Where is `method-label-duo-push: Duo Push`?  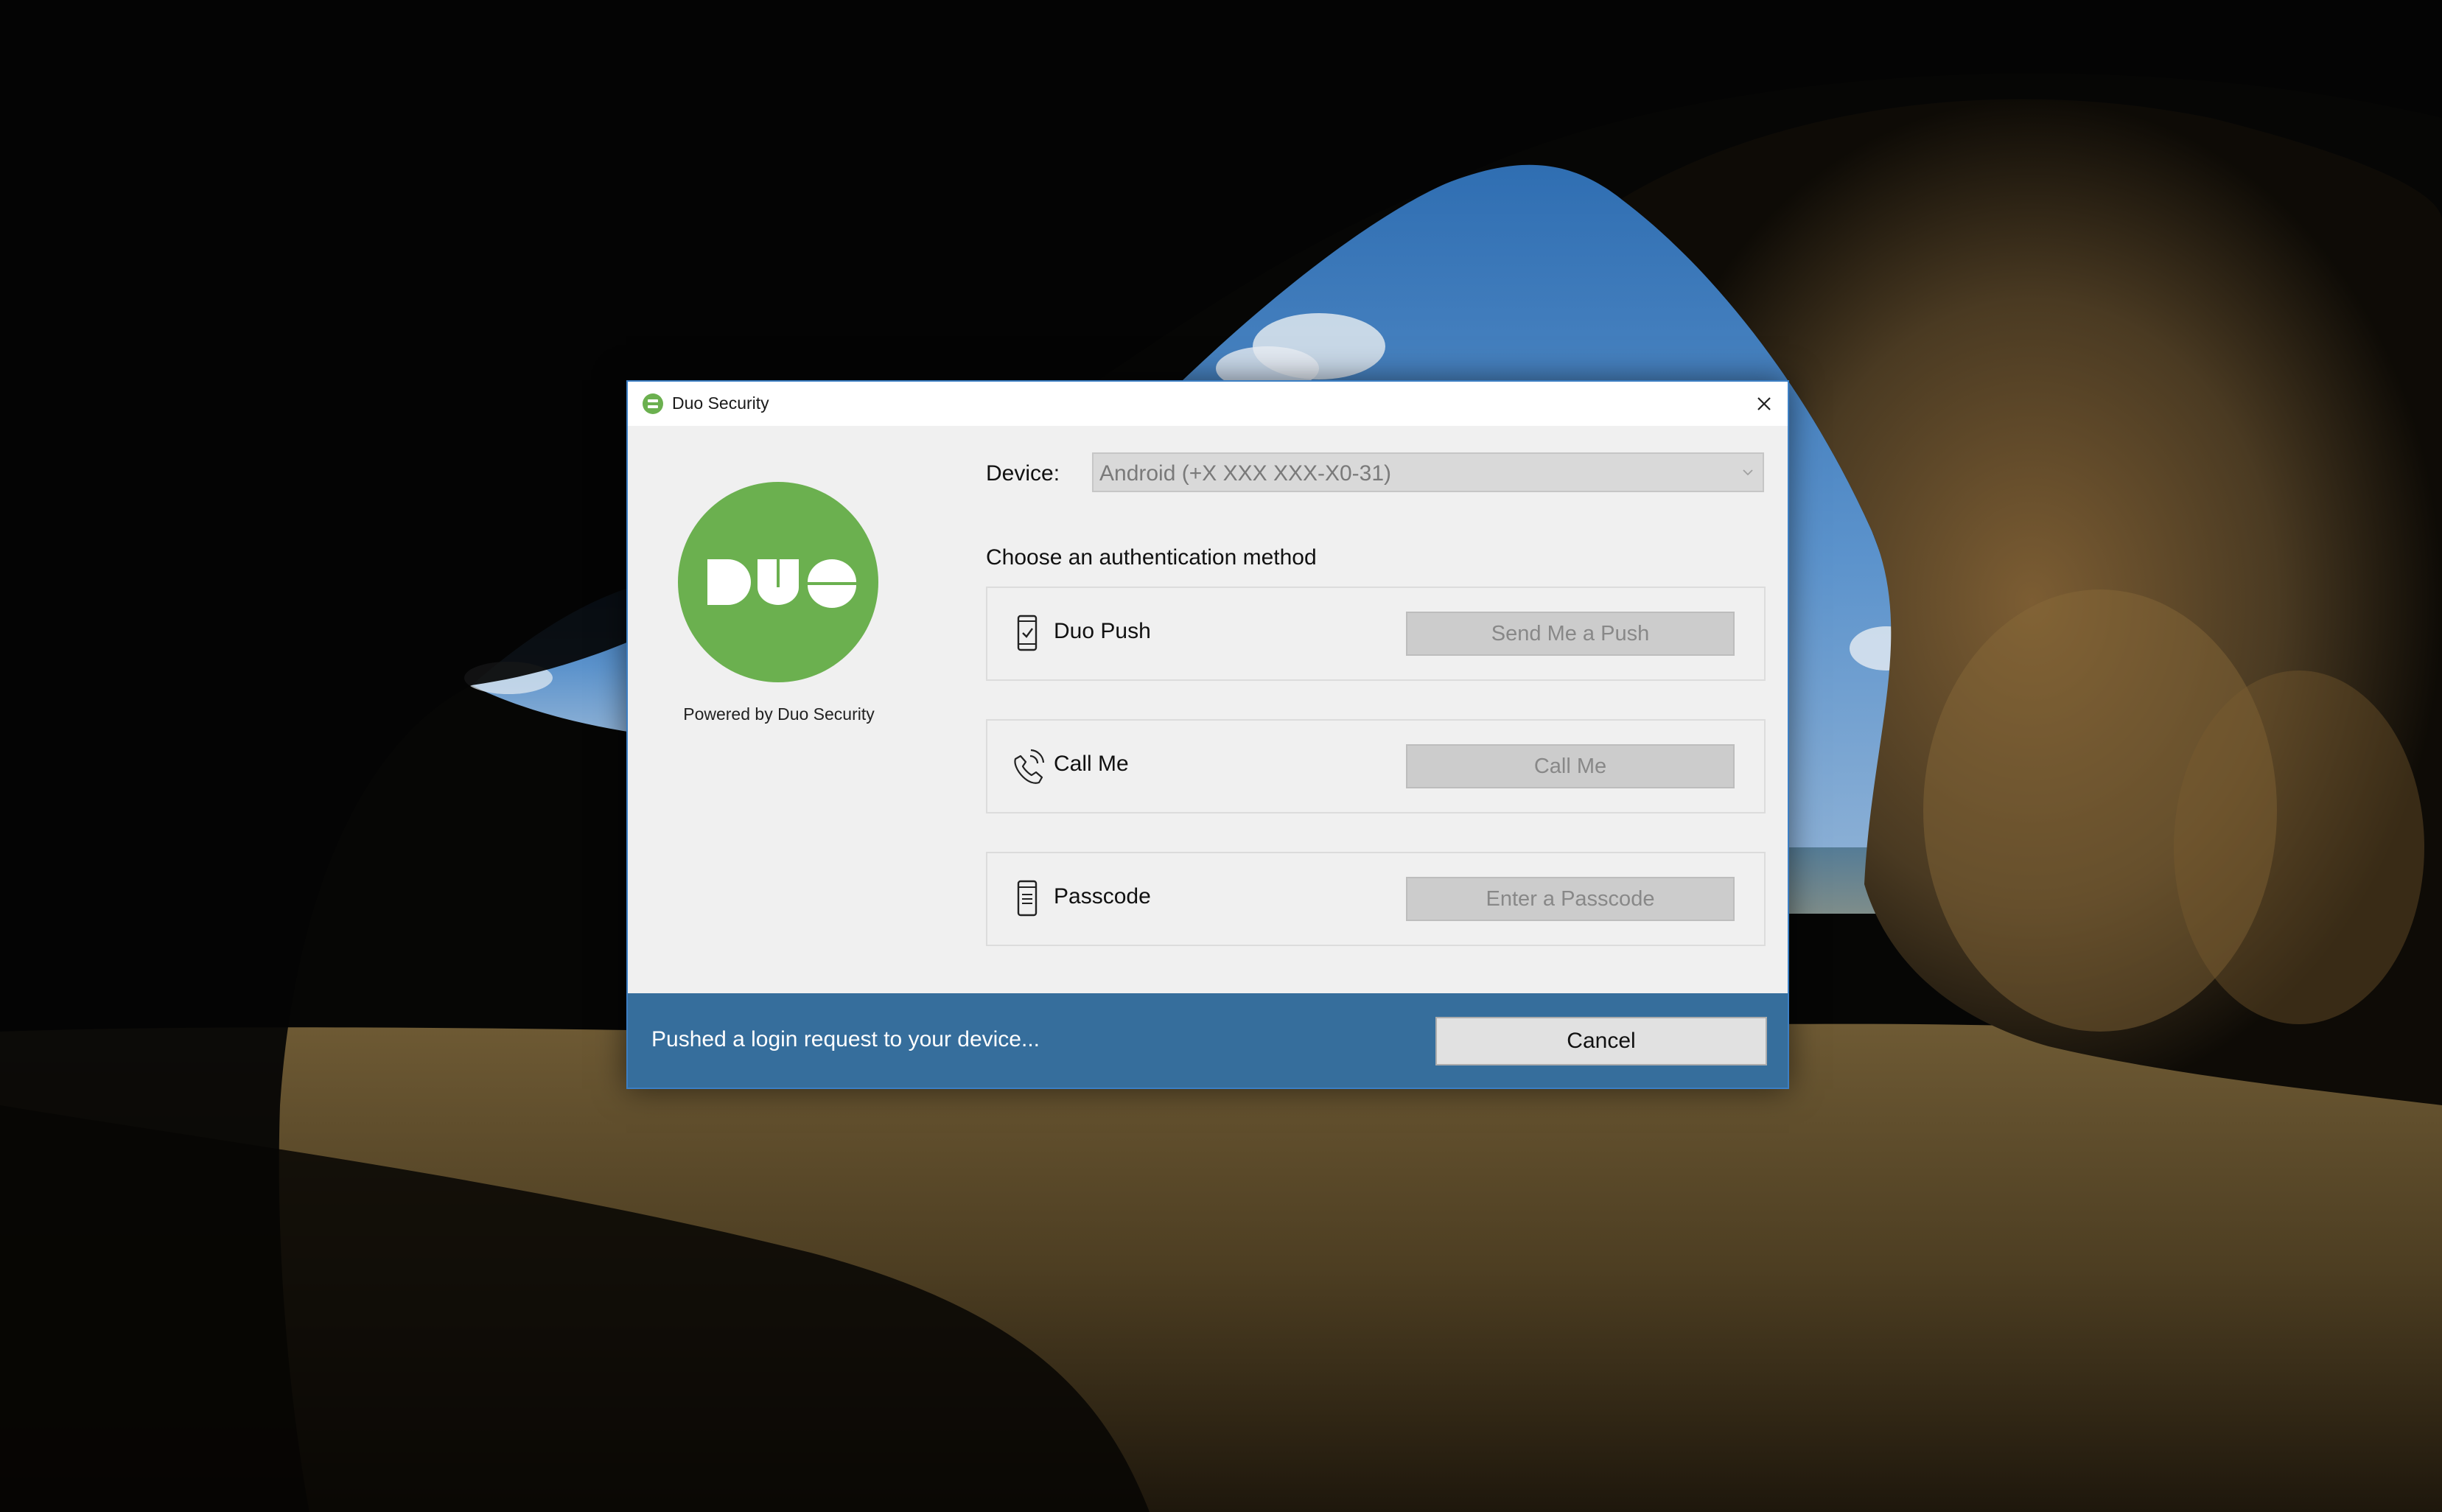 method-label-duo-push: Duo Push is located at coordinates (1103, 631).